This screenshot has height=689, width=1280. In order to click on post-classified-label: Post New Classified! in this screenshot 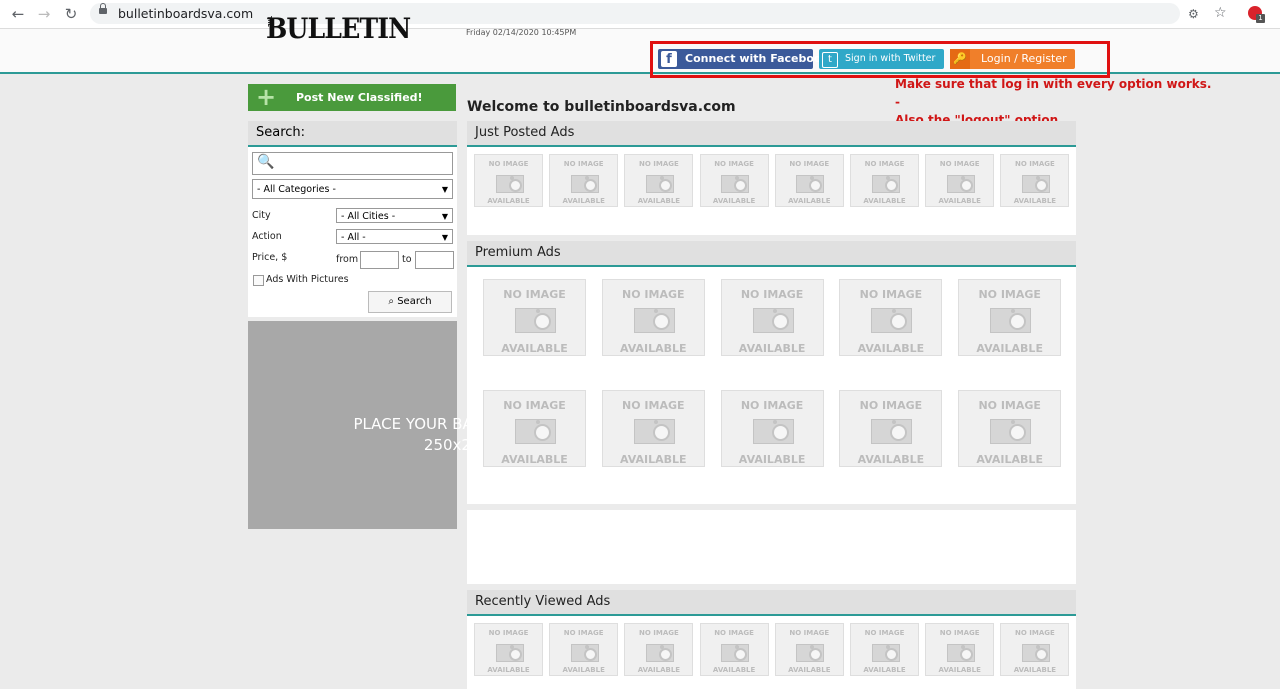, I will do `click(359, 97)`.